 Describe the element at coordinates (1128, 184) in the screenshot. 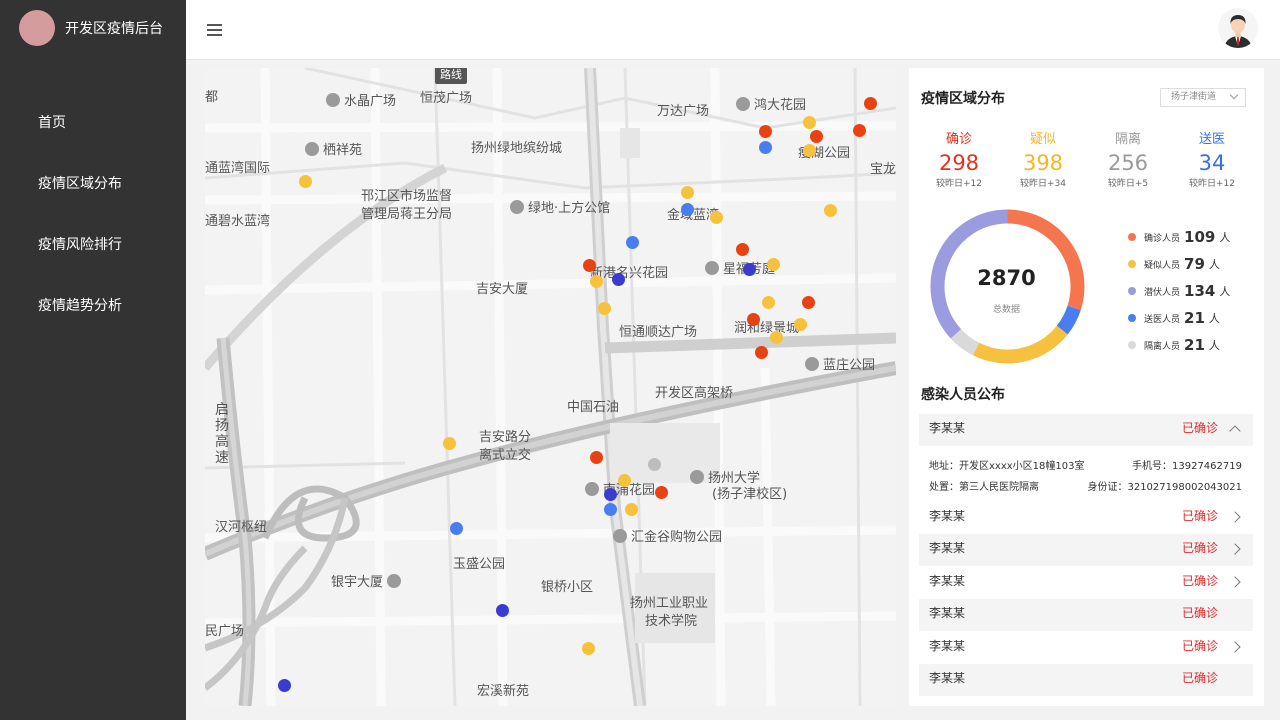

I see `stat-change: 较昨日+5` at that location.